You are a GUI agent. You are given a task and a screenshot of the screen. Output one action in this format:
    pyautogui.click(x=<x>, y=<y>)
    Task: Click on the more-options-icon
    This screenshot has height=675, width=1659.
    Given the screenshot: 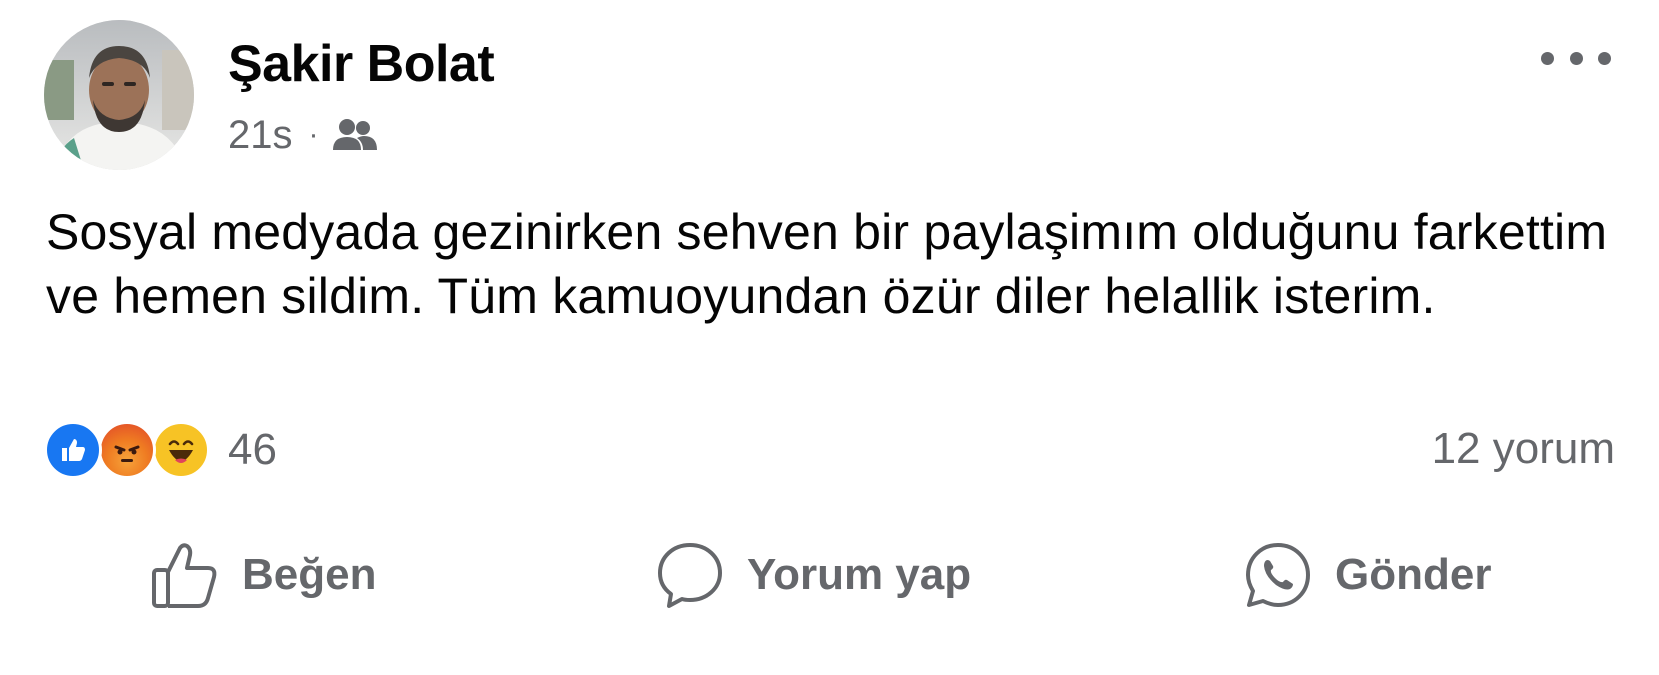 What is the action you would take?
    pyautogui.click(x=1576, y=58)
    